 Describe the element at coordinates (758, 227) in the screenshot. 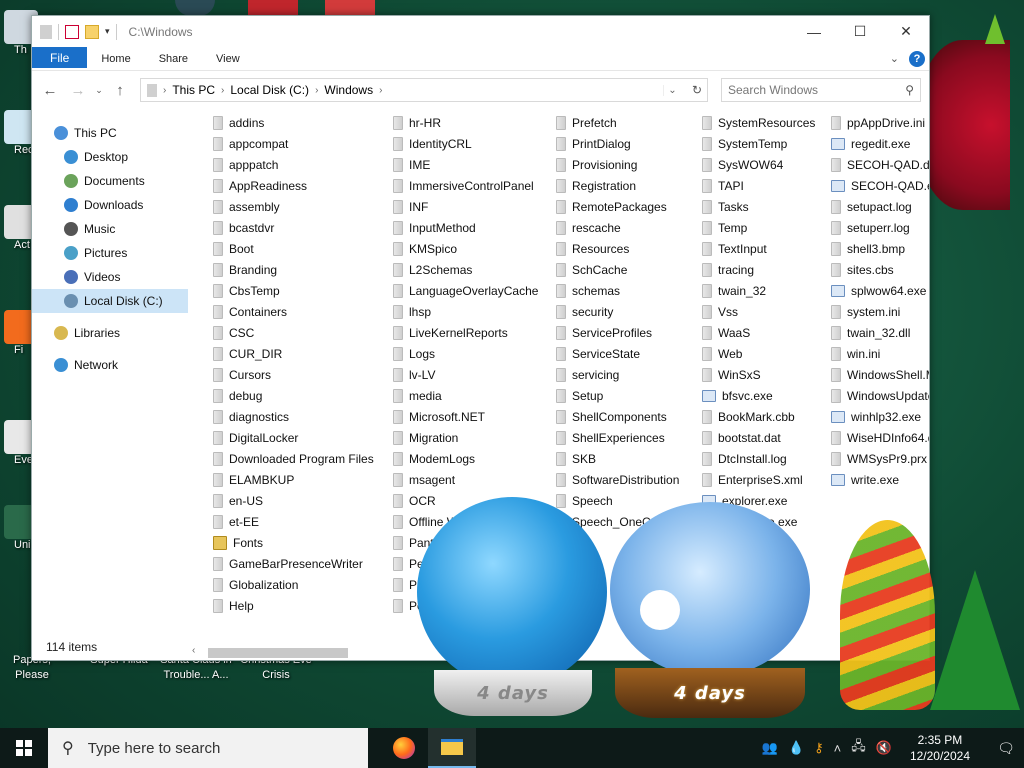

I see `file-item: Temp` at that location.